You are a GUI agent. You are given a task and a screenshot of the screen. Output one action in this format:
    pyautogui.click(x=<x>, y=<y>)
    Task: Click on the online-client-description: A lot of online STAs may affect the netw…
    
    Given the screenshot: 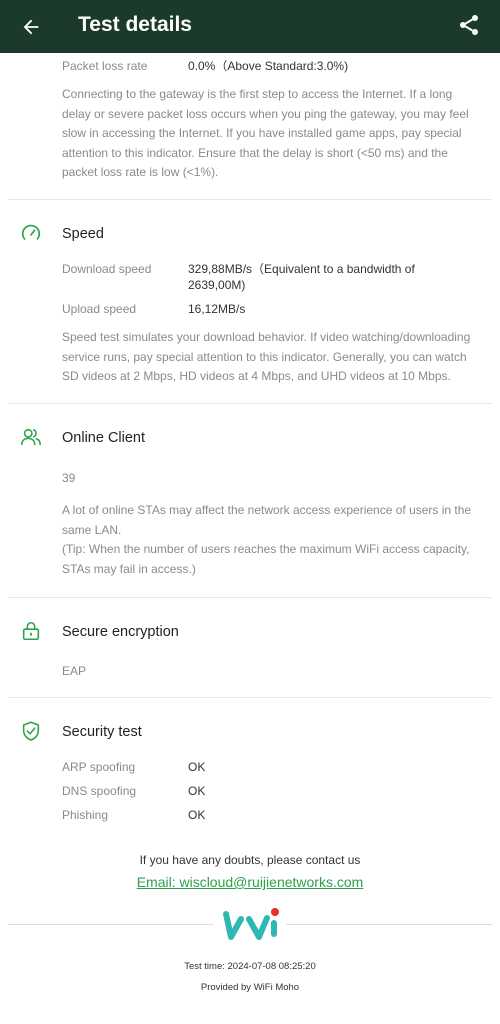 What is the action you would take?
    pyautogui.click(x=267, y=520)
    